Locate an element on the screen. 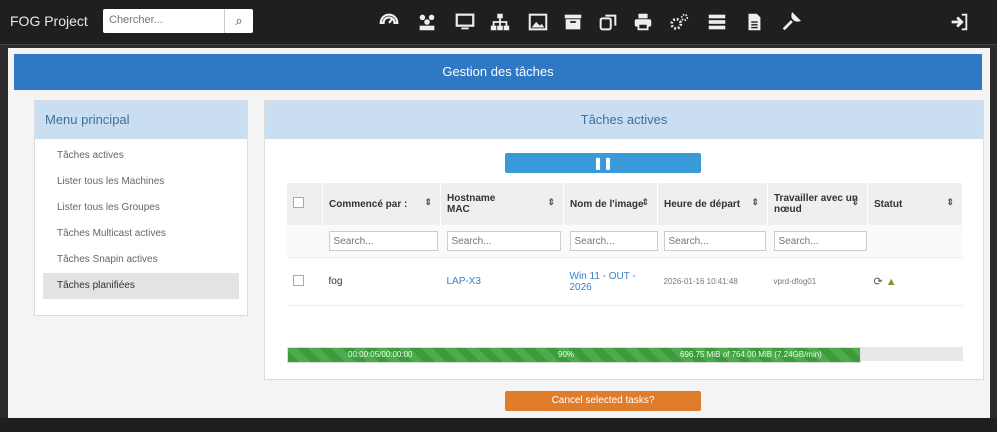  select-all-checkbox-cell is located at coordinates (305, 204).